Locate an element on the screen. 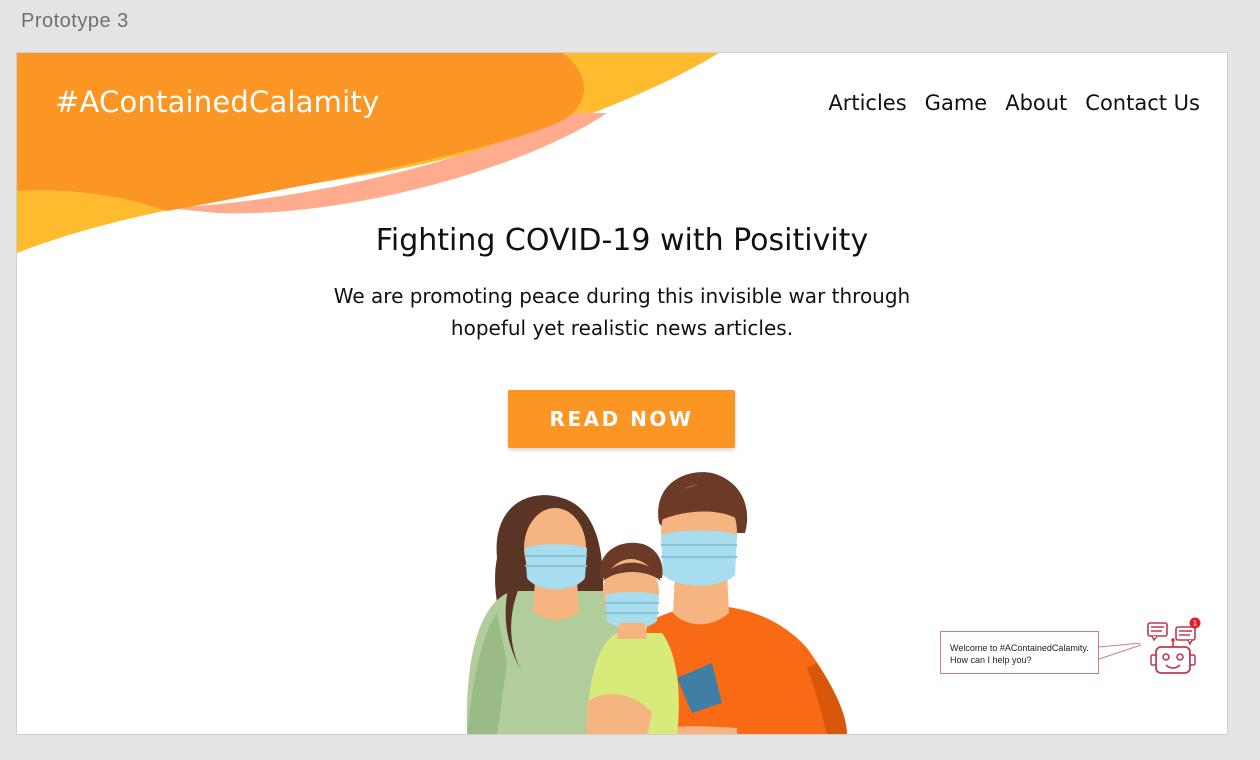 Image resolution: width=1260 pixels, height=760 pixels. hero-subtitle-line-2: hopeful yet realistic news articles. is located at coordinates (622, 328).